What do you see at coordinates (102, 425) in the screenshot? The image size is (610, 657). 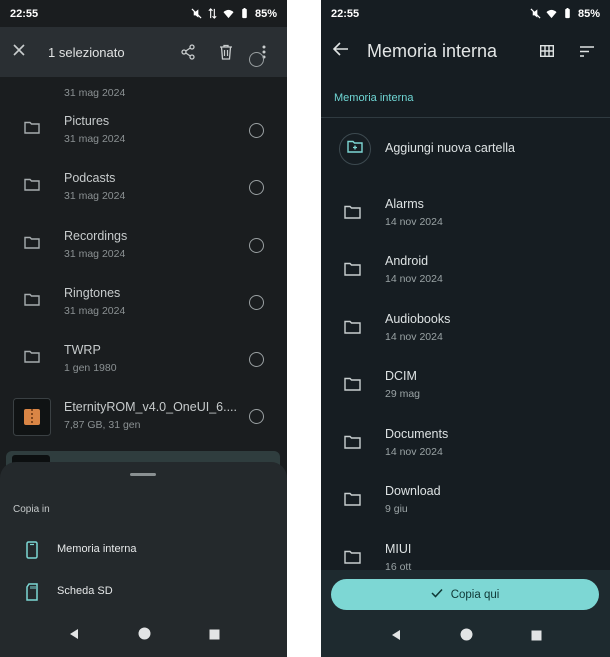 I see `item-date: 7,87 GB, 31 gen` at bounding box center [102, 425].